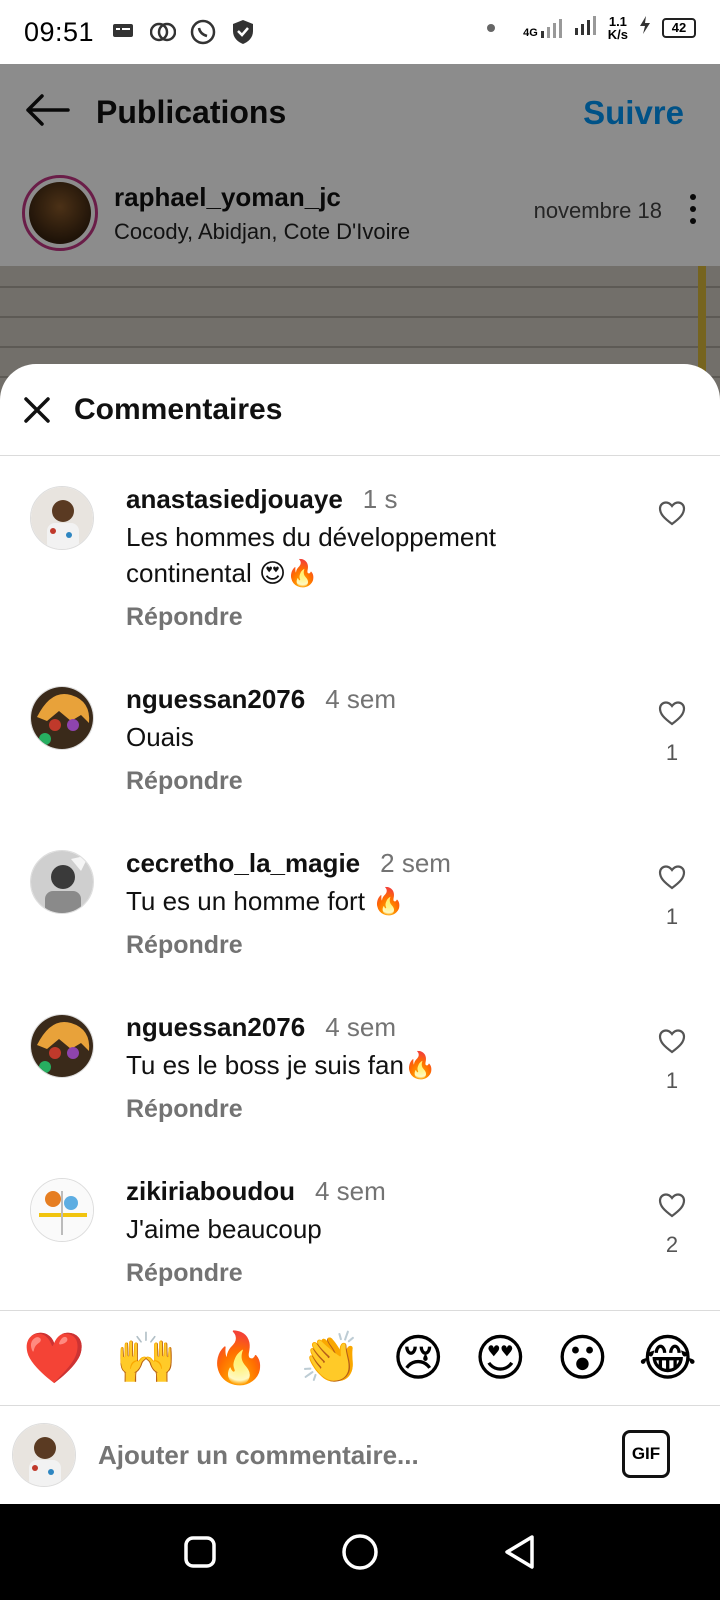  What do you see at coordinates (543, 28) in the screenshot?
I see `signal-4g-icon: 4G` at bounding box center [543, 28].